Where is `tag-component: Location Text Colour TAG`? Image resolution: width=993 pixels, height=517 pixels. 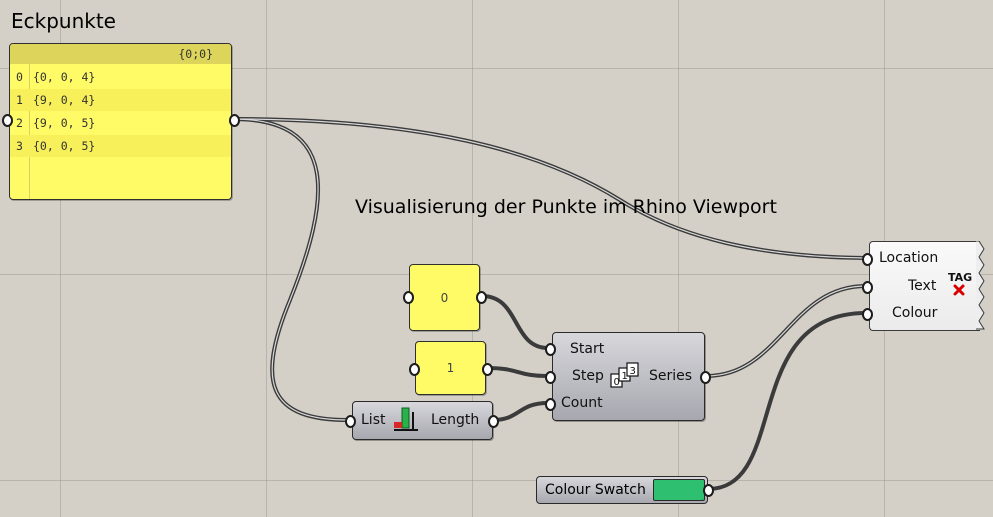 tag-component: Location Text Colour TAG is located at coordinates (924, 286).